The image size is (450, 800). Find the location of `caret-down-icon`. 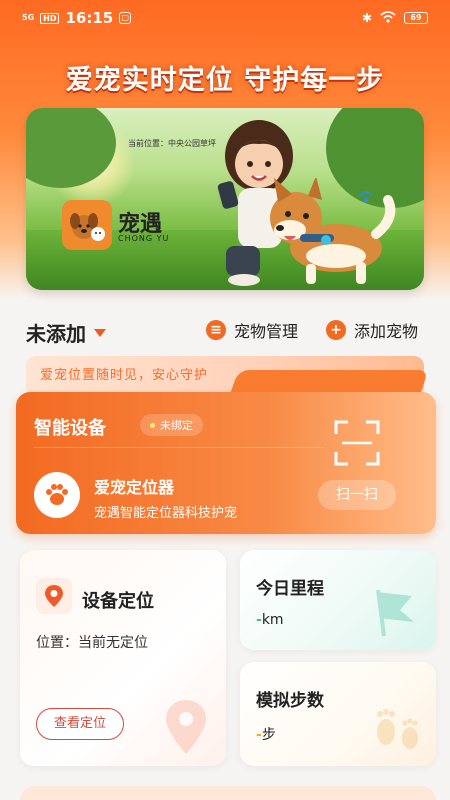

caret-down-icon is located at coordinates (100, 332).